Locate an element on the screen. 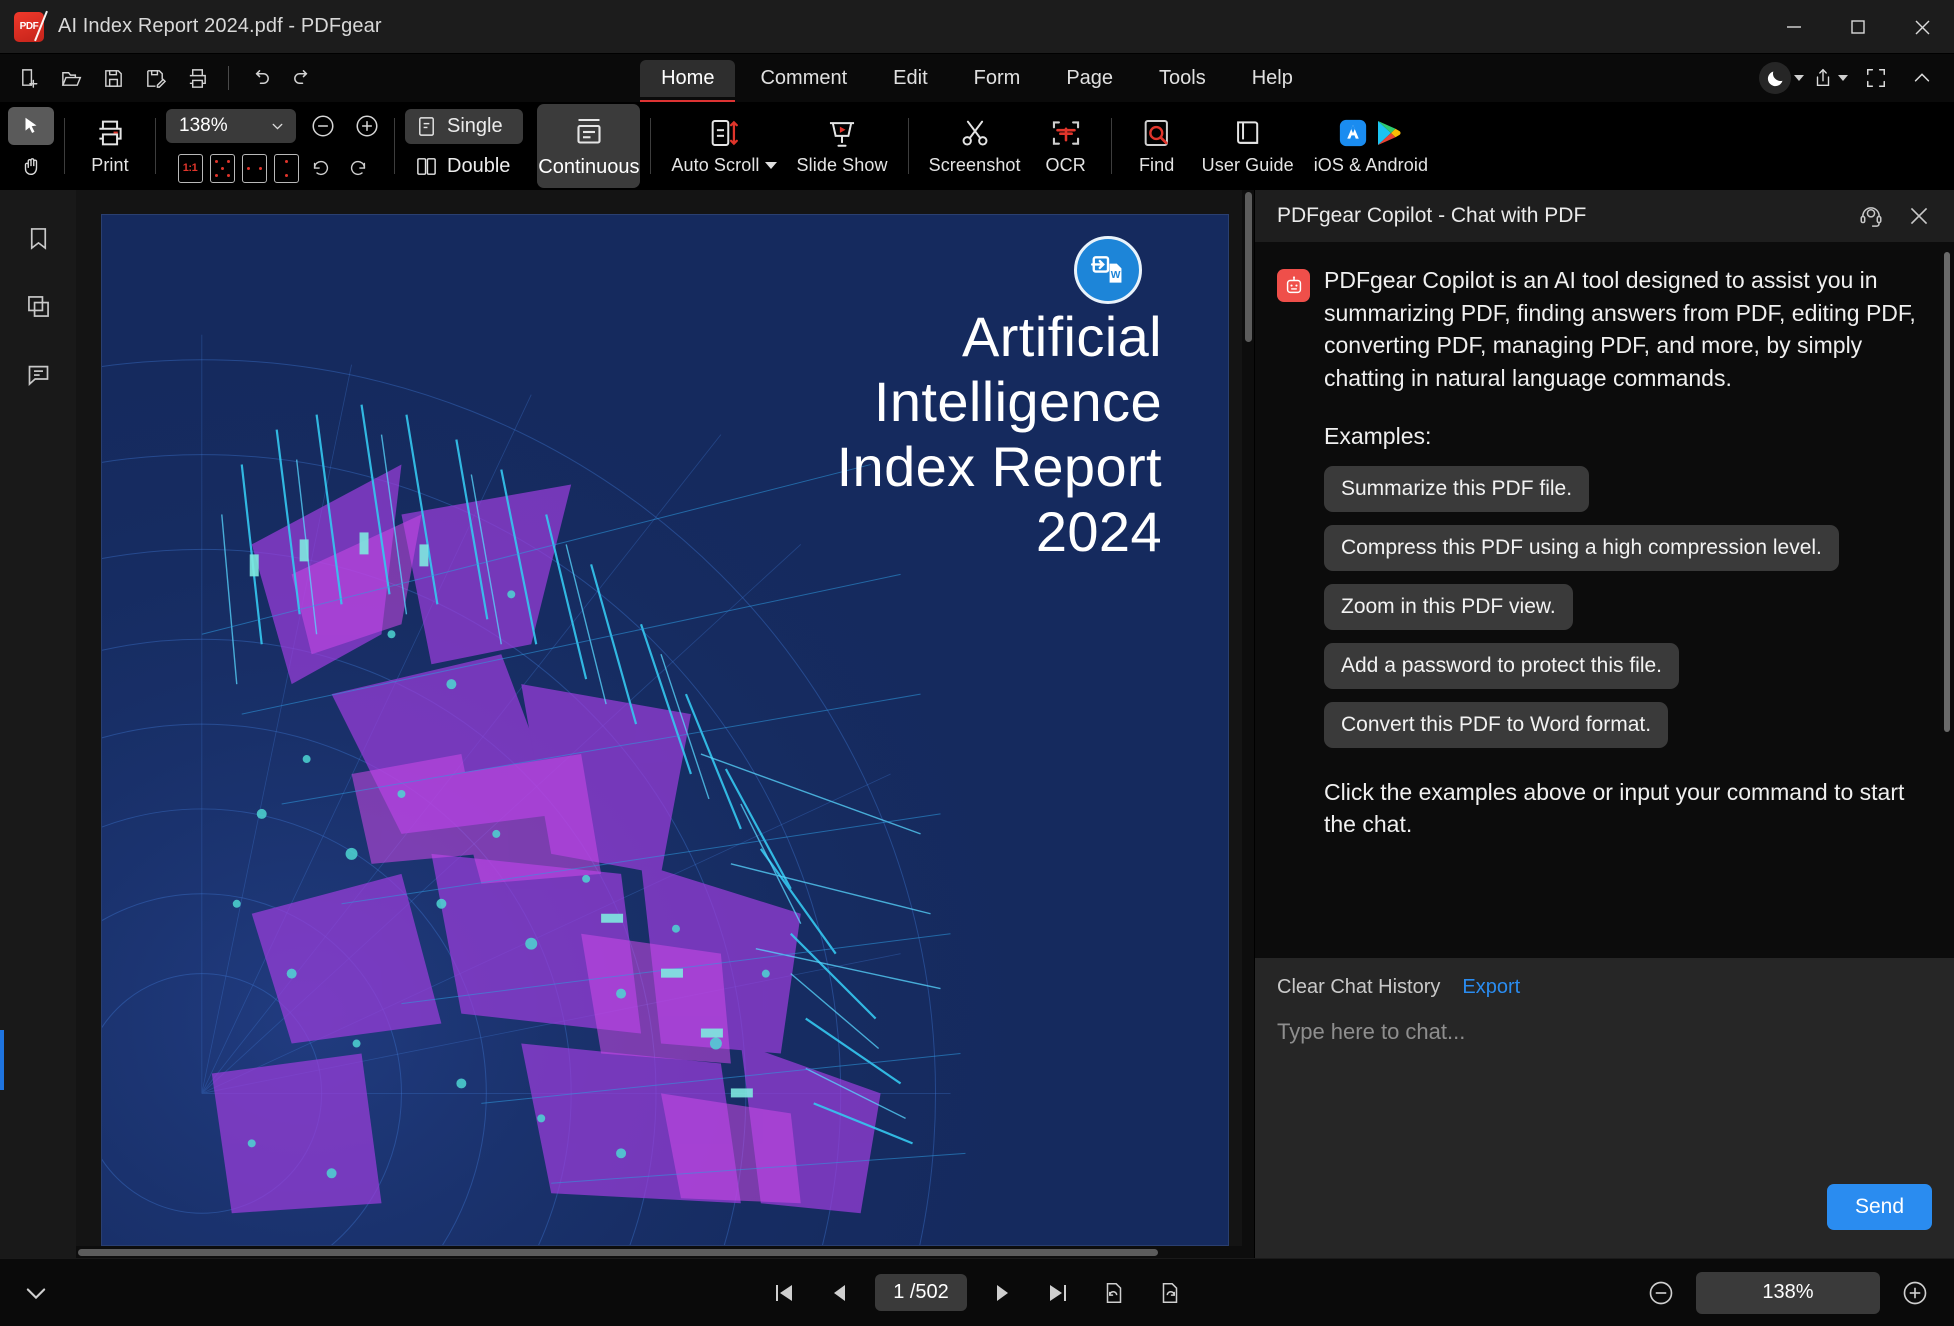 The height and width of the screenshot is (1326, 1954). save-icon is located at coordinates (113, 78).